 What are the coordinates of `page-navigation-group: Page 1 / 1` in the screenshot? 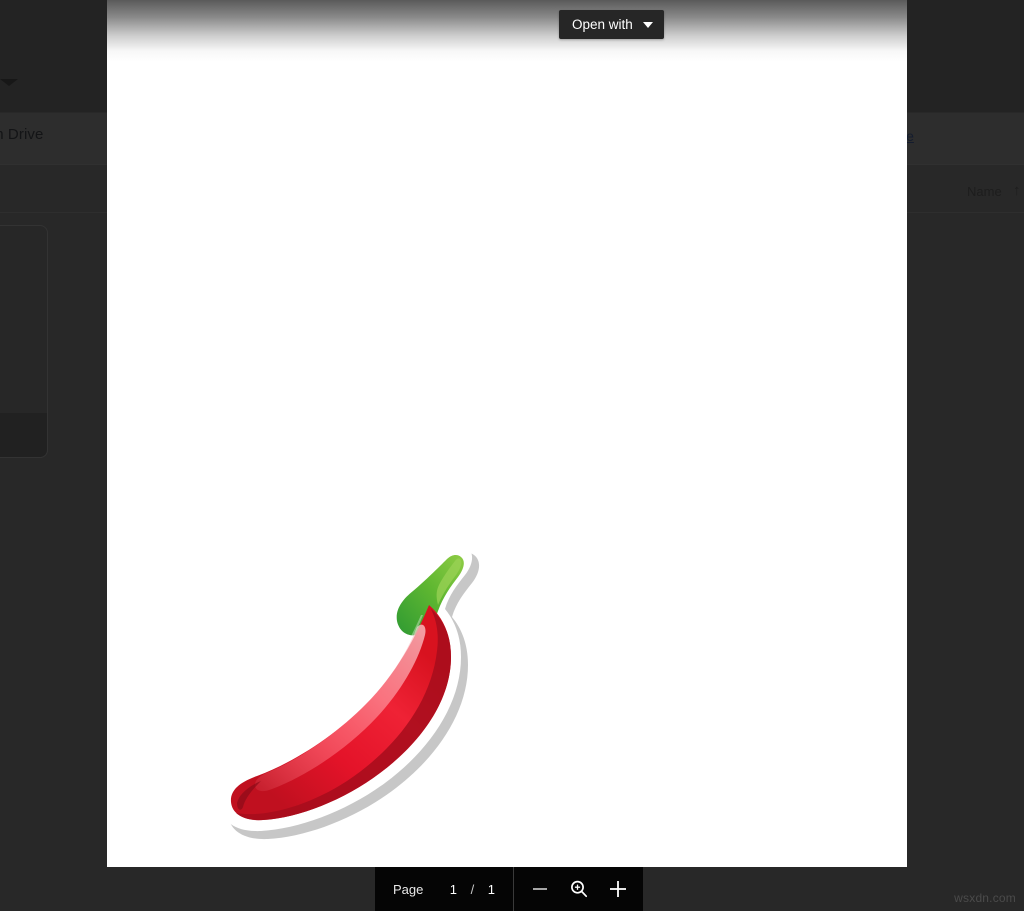 It's located at (445, 889).